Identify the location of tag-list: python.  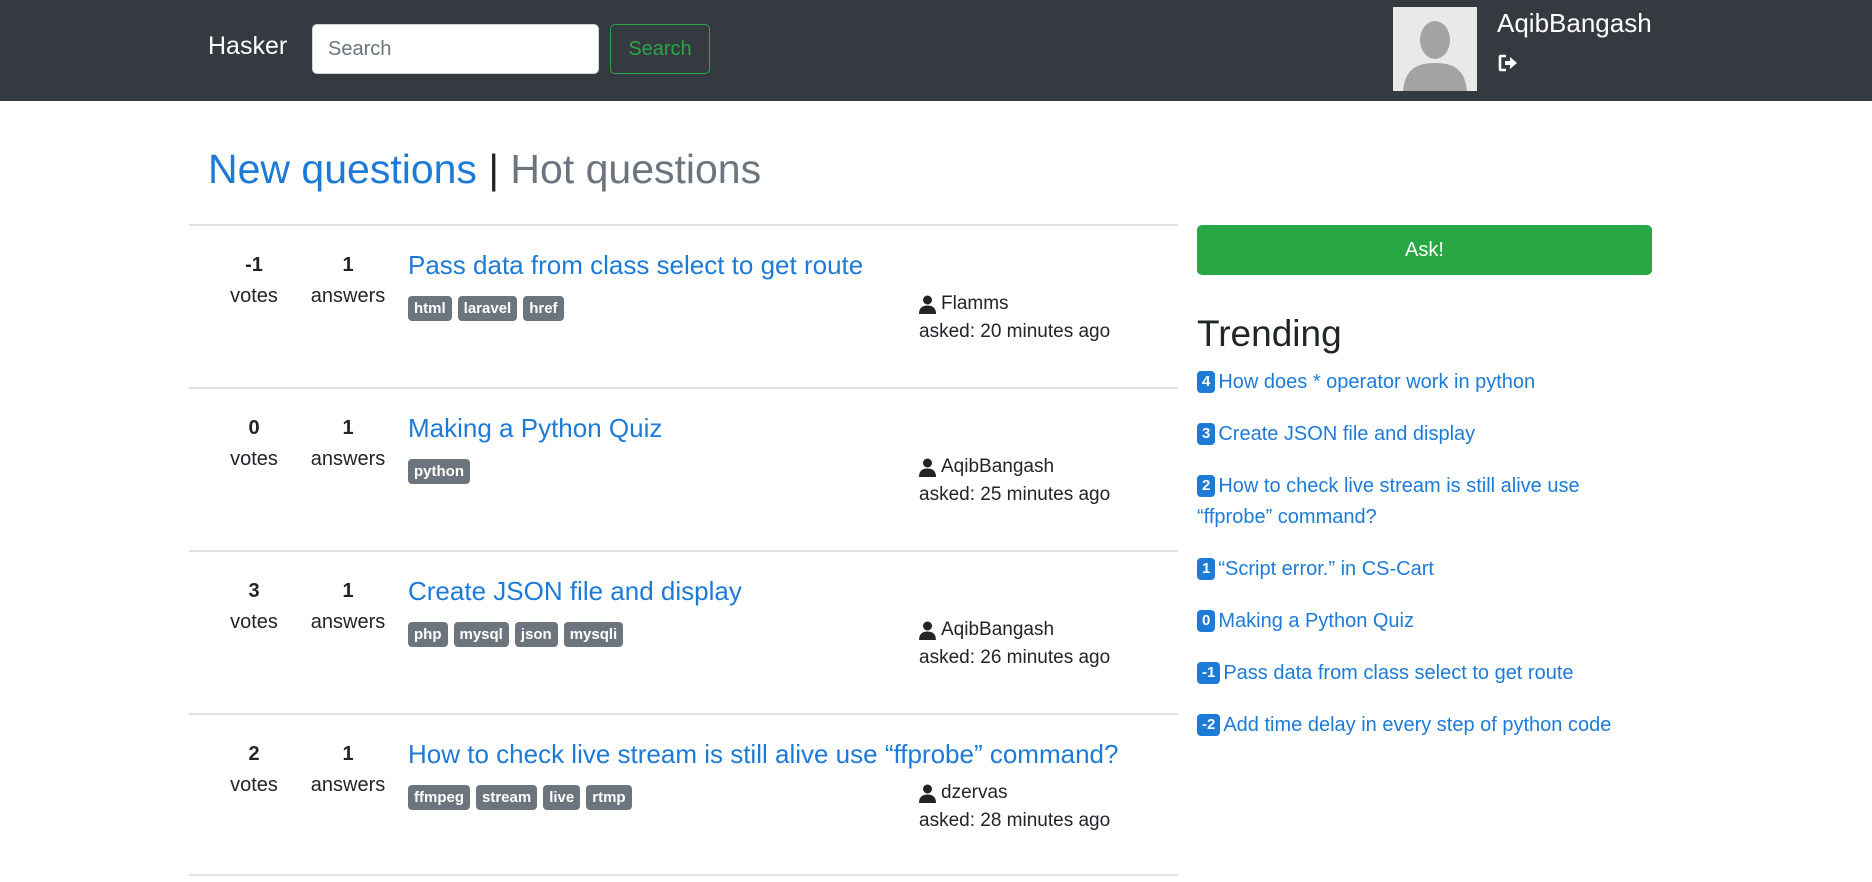
(439, 471).